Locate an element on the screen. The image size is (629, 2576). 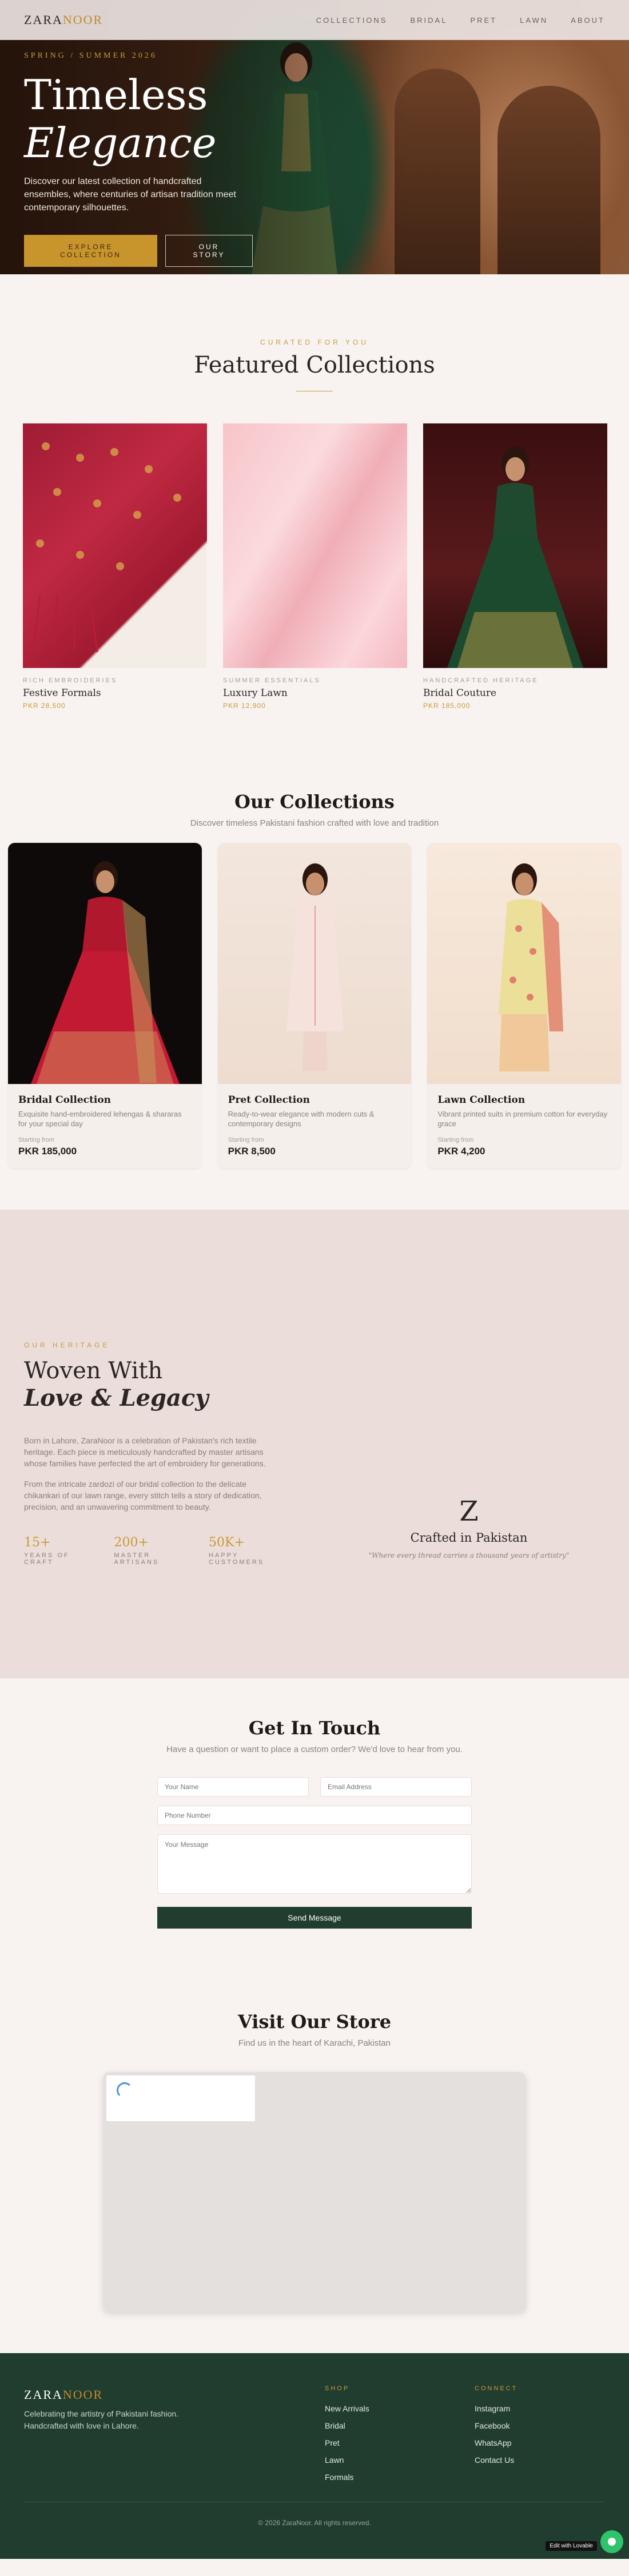
footer-link: Contact Us is located at coordinates (496, 2460).